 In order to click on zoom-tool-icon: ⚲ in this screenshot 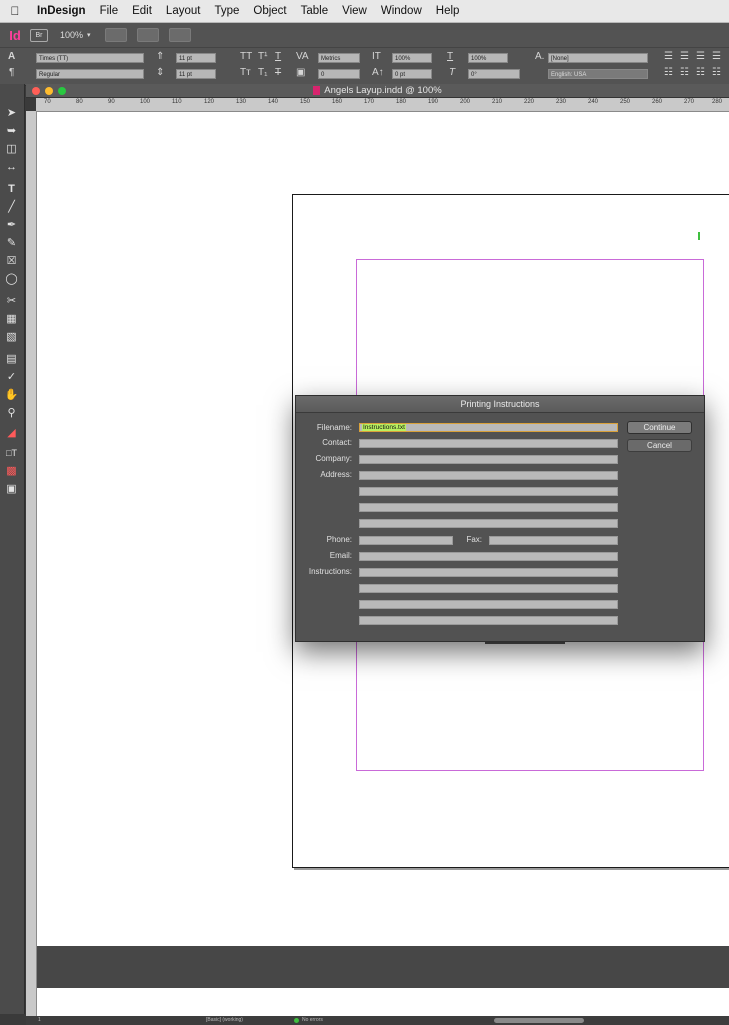, I will do `click(11, 413)`.